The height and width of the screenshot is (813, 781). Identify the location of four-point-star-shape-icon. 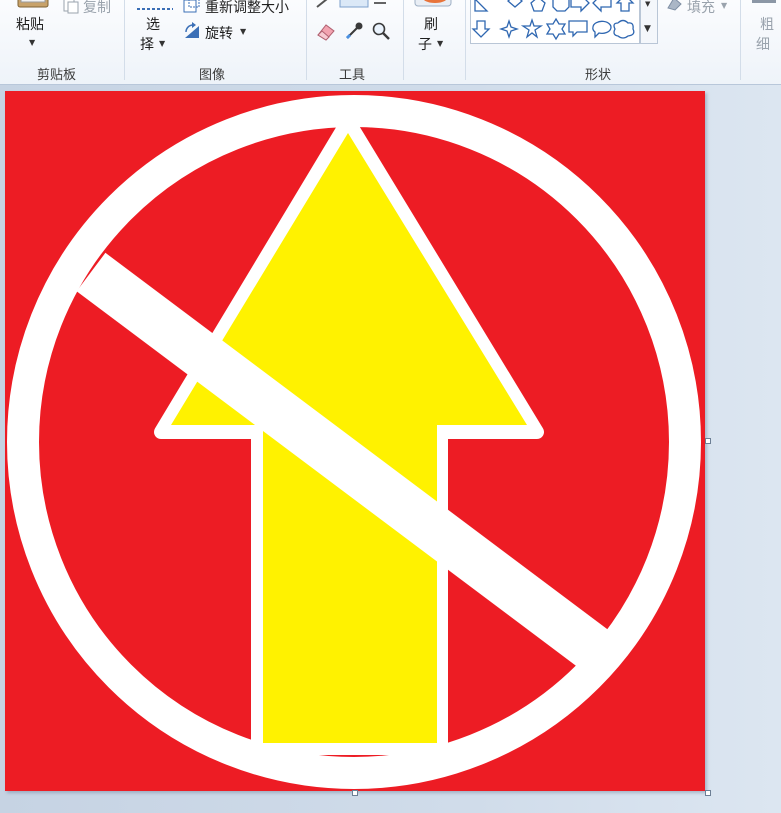
(509, 29).